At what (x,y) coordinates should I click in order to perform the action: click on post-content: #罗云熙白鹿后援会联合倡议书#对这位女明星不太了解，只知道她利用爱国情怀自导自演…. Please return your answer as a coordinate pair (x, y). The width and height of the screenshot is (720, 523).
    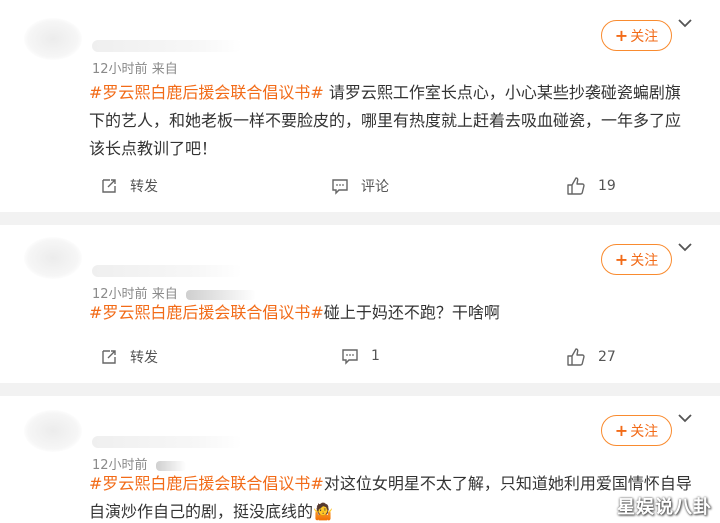
    Looking at the image, I should click on (390, 496).